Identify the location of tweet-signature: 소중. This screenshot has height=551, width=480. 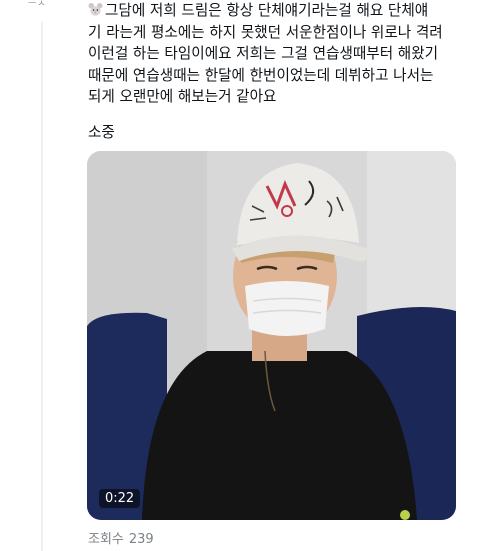
(101, 132).